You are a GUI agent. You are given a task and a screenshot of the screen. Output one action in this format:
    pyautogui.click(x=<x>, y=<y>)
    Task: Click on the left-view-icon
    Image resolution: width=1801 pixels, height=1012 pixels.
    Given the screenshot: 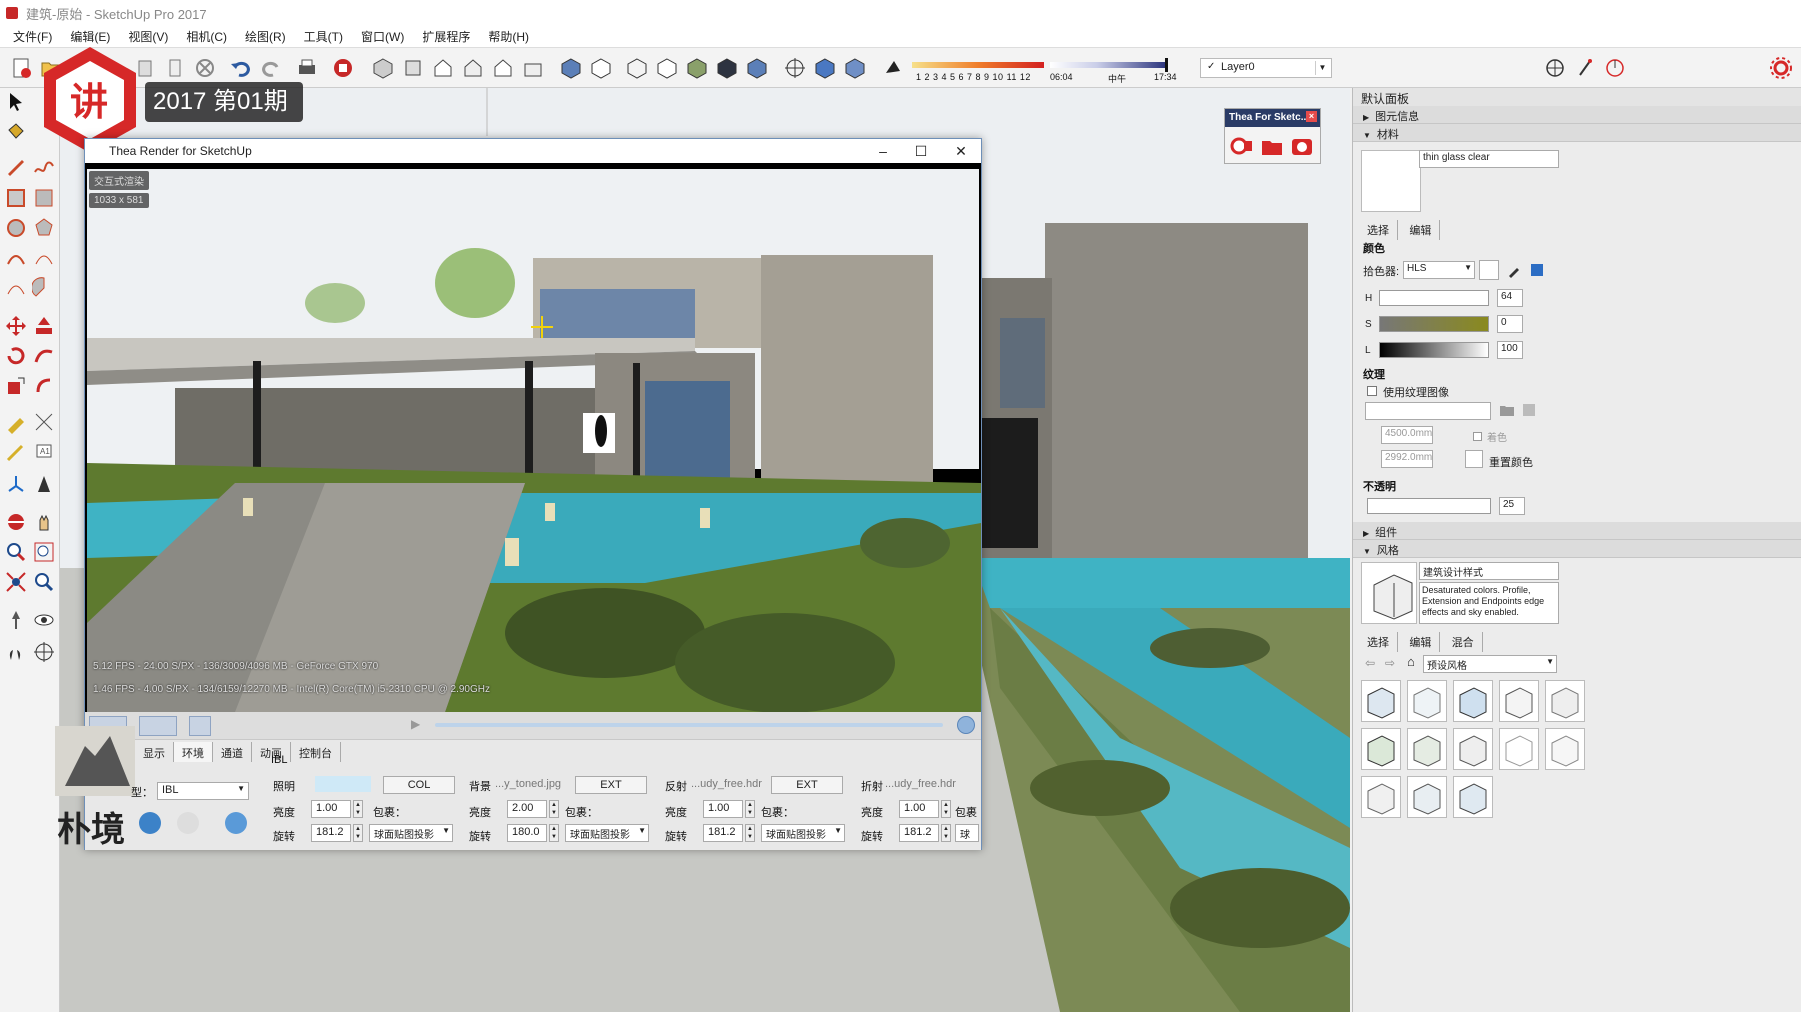 What is the action you would take?
    pyautogui.click(x=533, y=68)
    